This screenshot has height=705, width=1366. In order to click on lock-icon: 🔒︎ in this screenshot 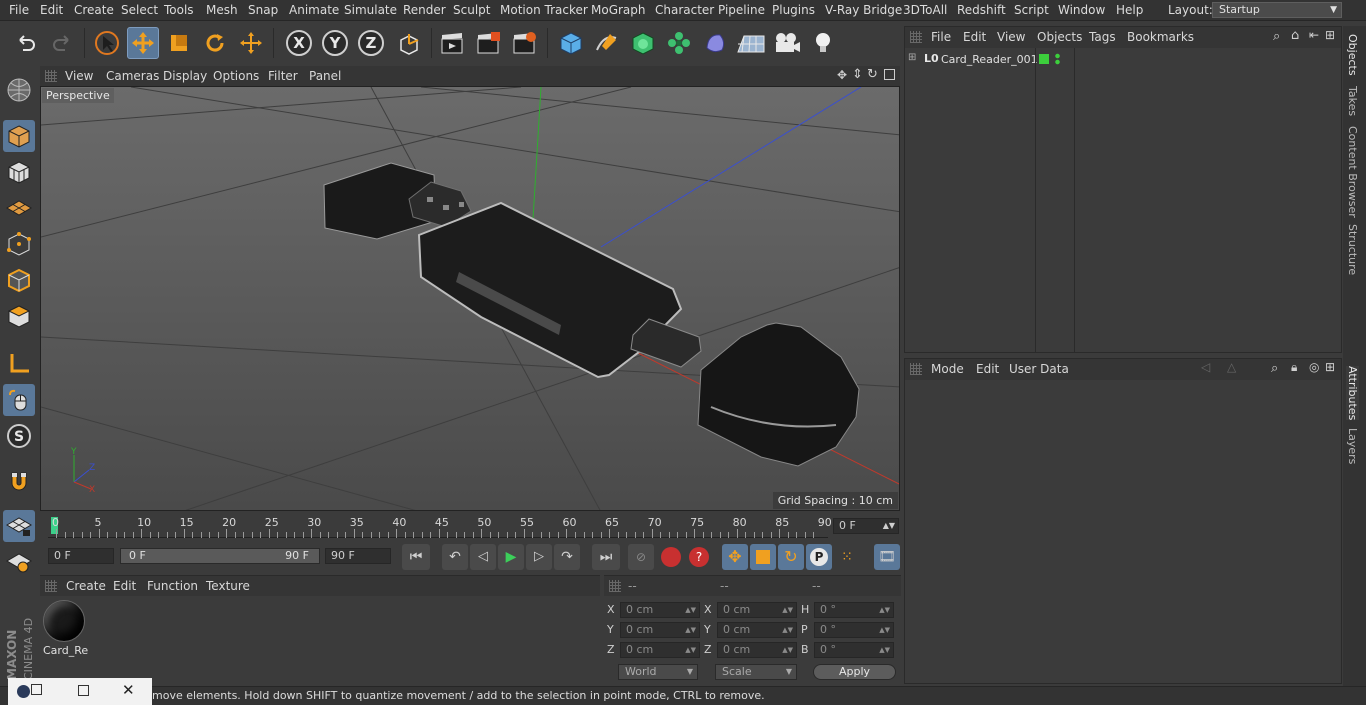, I will do `click(1294, 367)`.